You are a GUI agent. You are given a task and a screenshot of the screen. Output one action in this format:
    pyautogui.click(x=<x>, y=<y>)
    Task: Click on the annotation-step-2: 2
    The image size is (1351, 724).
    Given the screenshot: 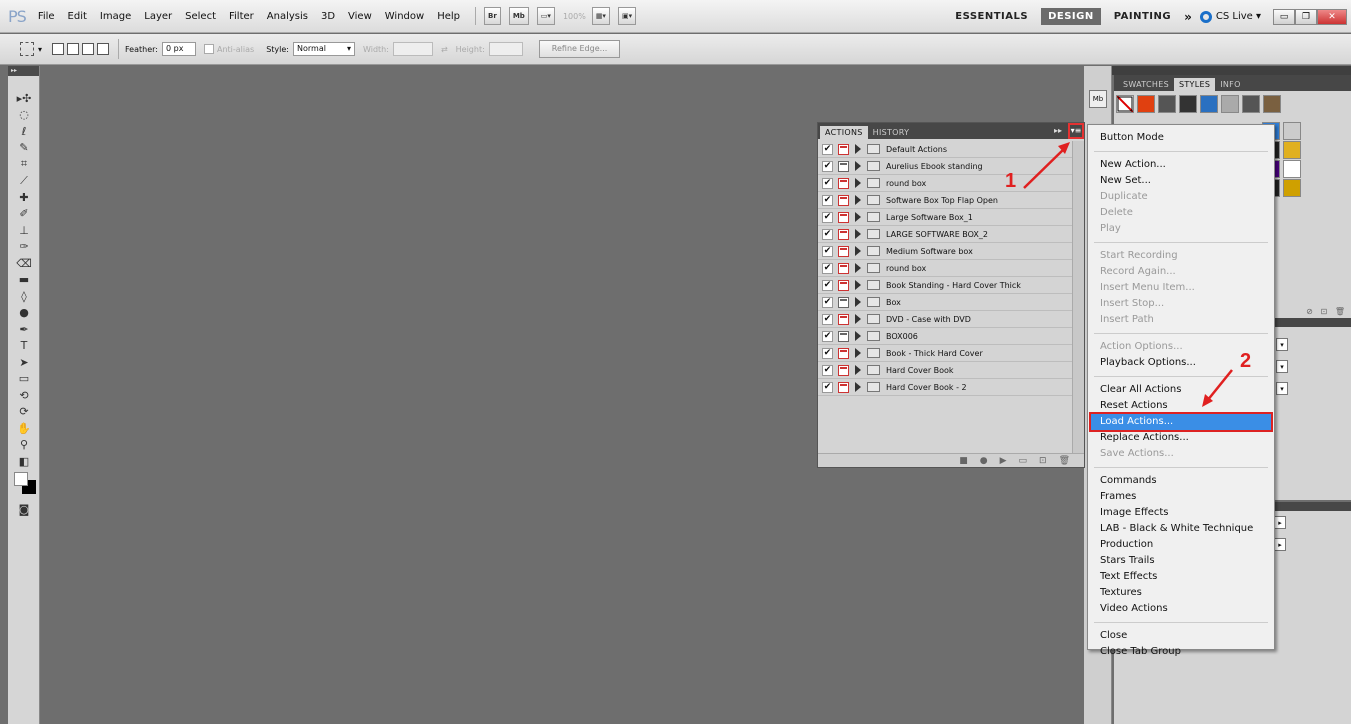 What is the action you would take?
    pyautogui.click(x=1246, y=361)
    